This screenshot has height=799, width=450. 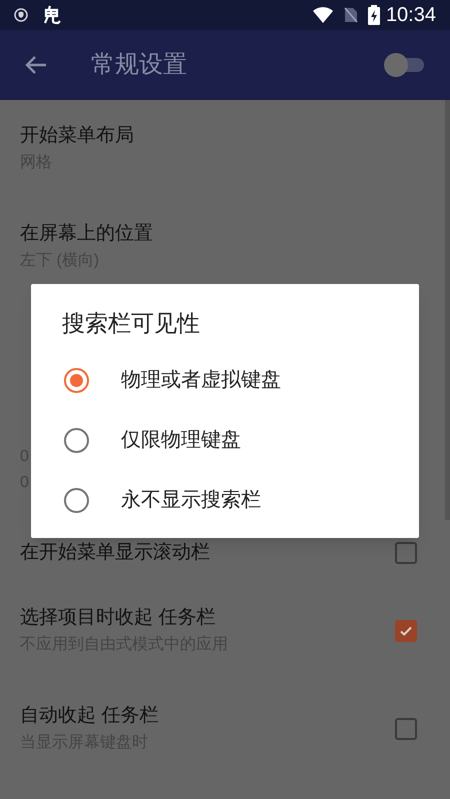 What do you see at coordinates (411, 15) in the screenshot?
I see `clock-time: 10:34` at bounding box center [411, 15].